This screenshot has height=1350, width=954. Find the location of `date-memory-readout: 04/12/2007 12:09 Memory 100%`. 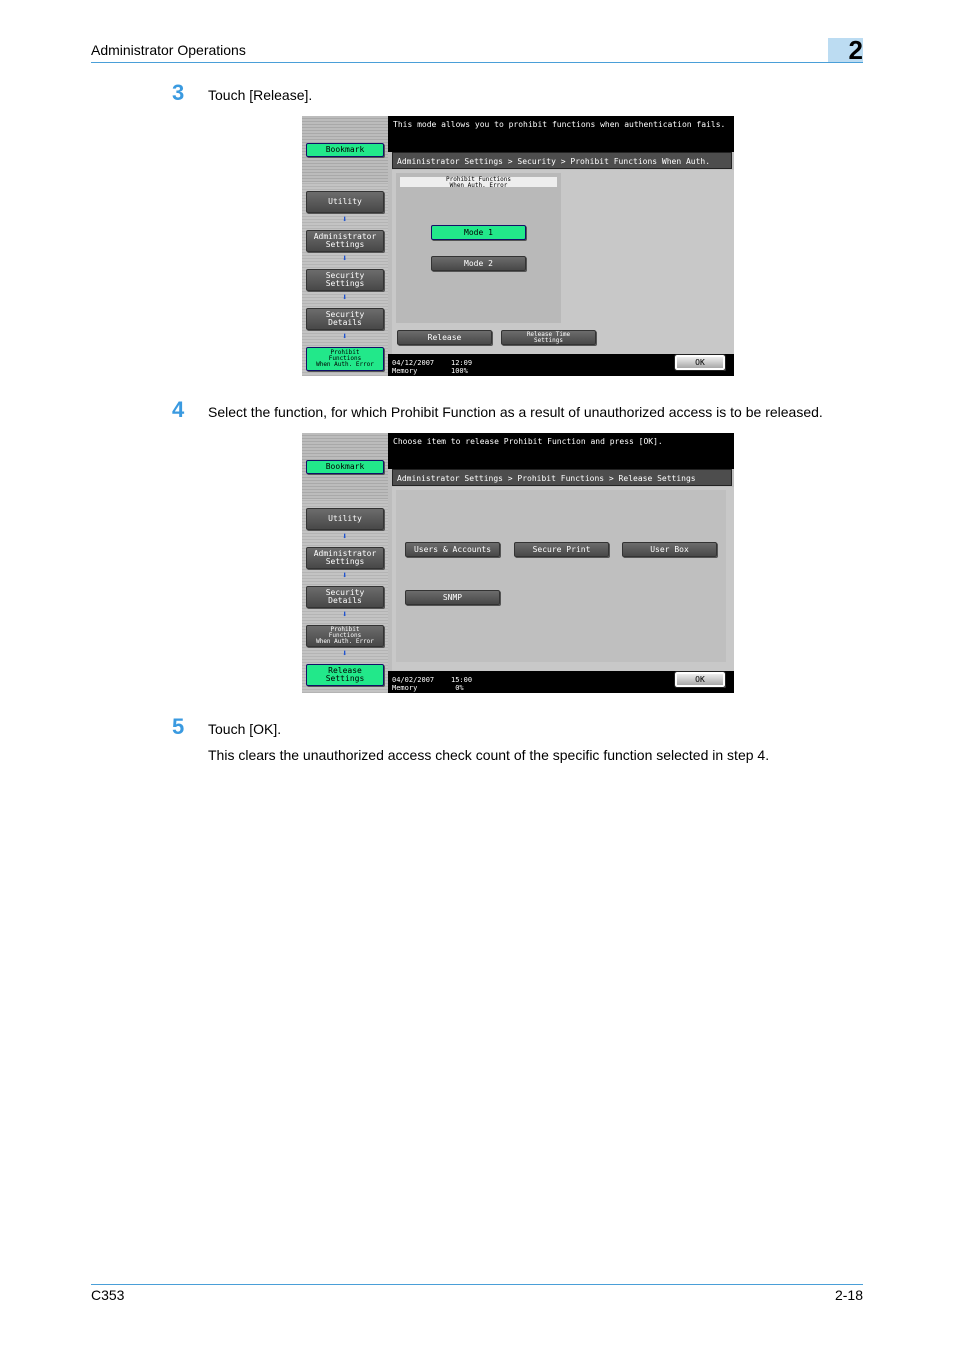

date-memory-readout: 04/12/2007 12:09 Memory 100% is located at coordinates (432, 367).